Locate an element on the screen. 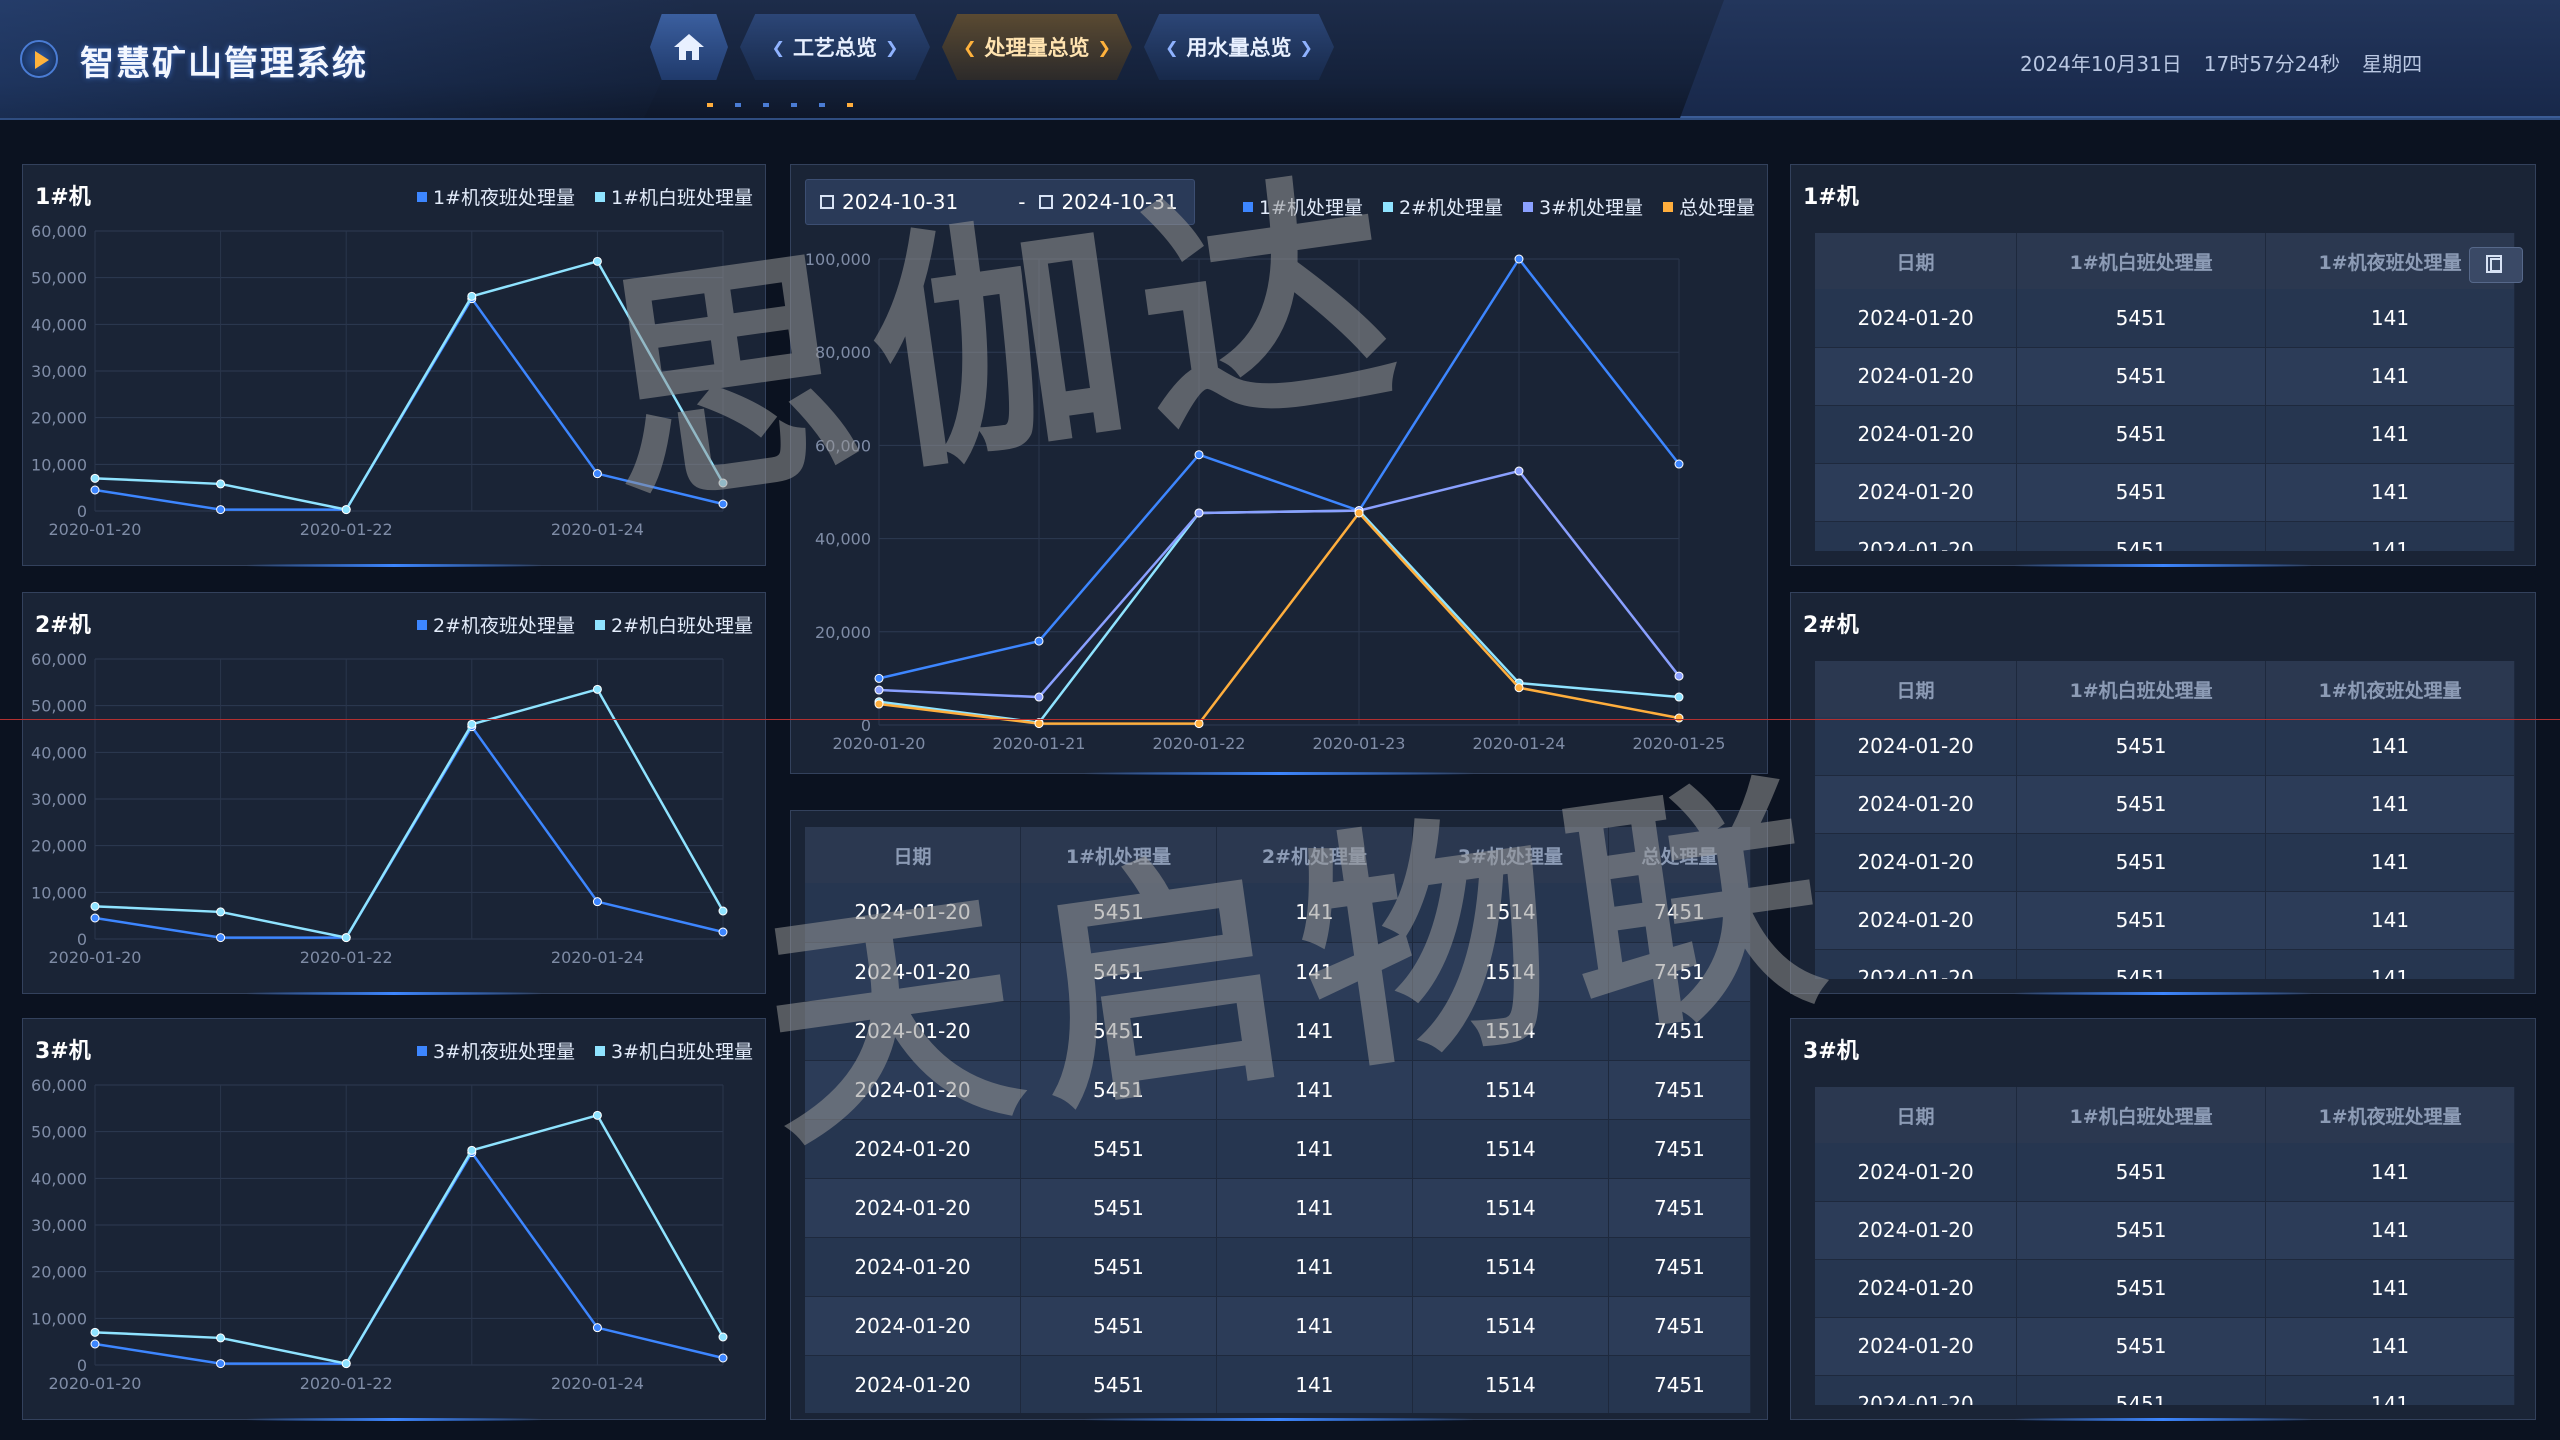  tab-throughput-overview: ❮ 处理量总览 ❯ is located at coordinates (1037, 47).